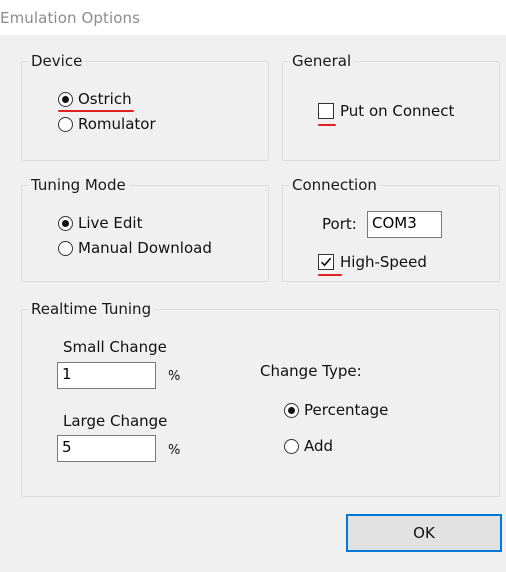  I want to click on small-change-label: Small Change, so click(115, 347).